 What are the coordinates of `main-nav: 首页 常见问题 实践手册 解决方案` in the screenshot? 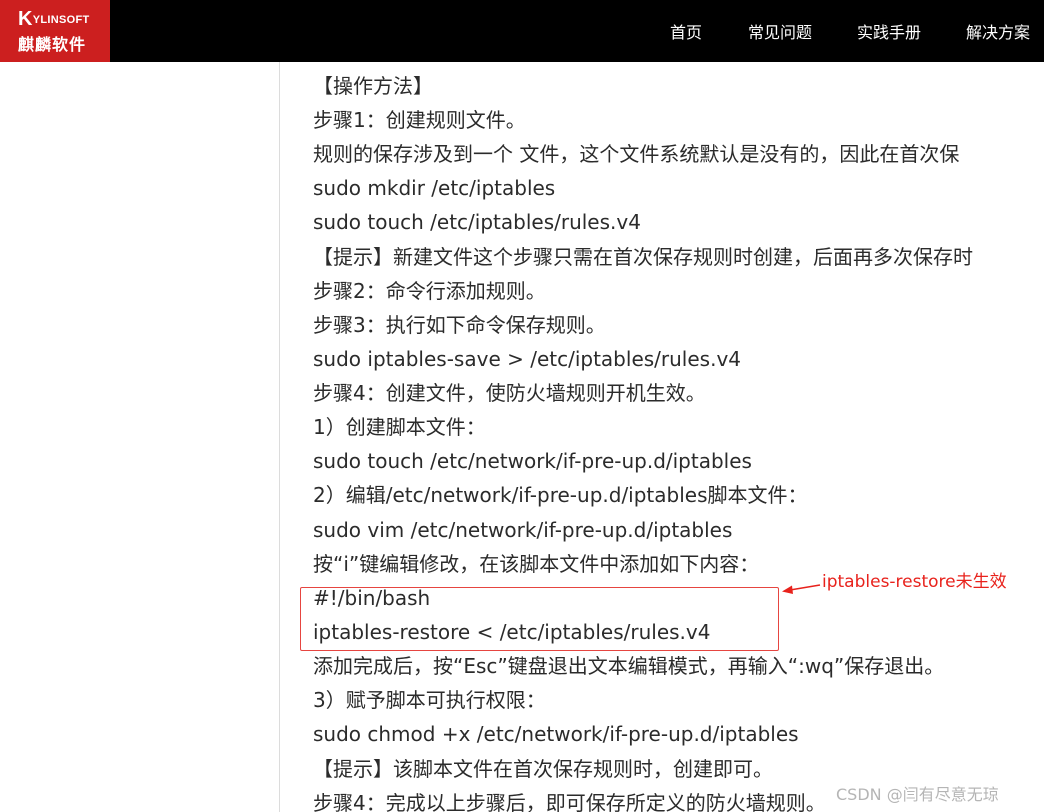 It's located at (522, 31).